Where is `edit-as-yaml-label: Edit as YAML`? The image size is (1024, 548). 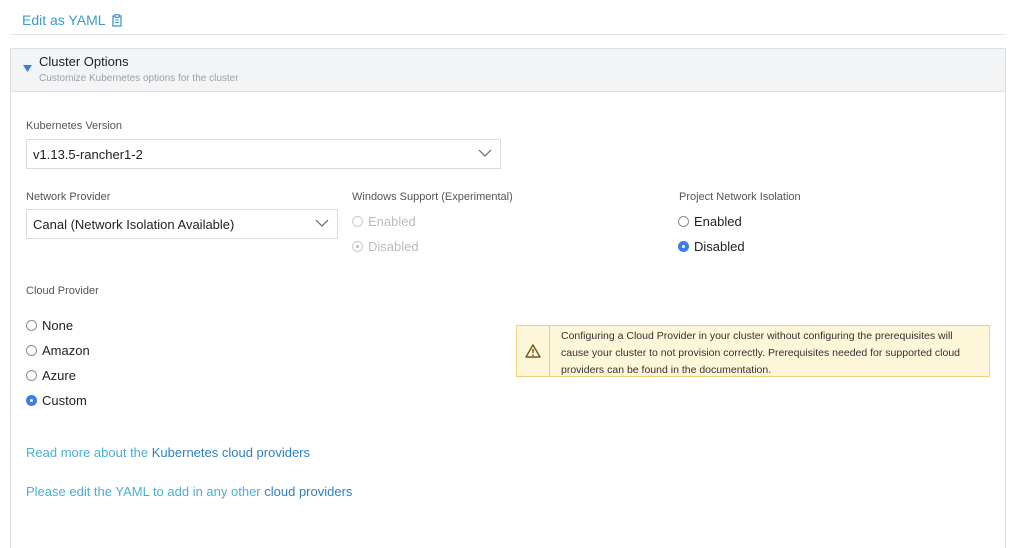
edit-as-yaml-label: Edit as YAML is located at coordinates (64, 20).